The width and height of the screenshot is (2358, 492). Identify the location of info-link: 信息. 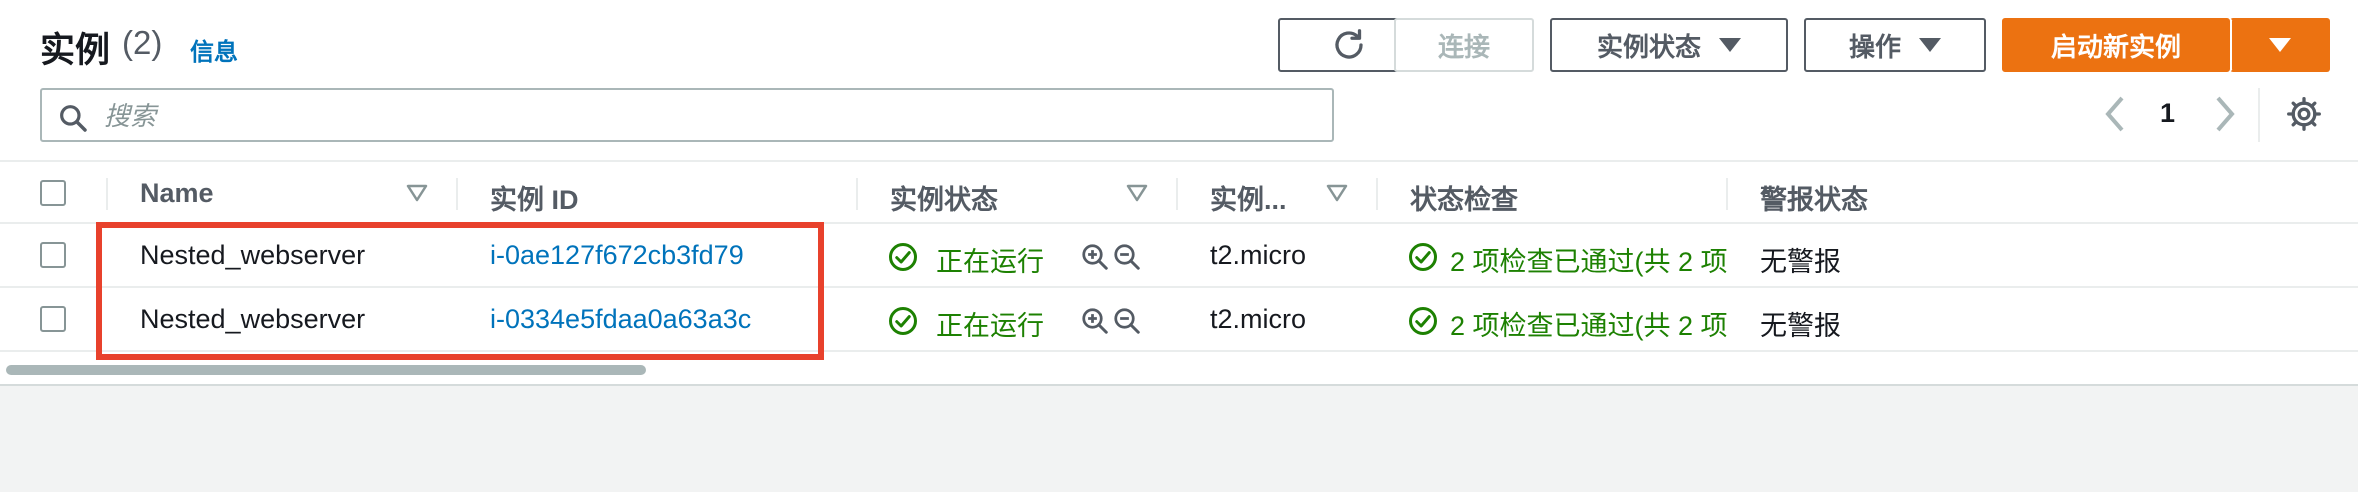
(214, 49).